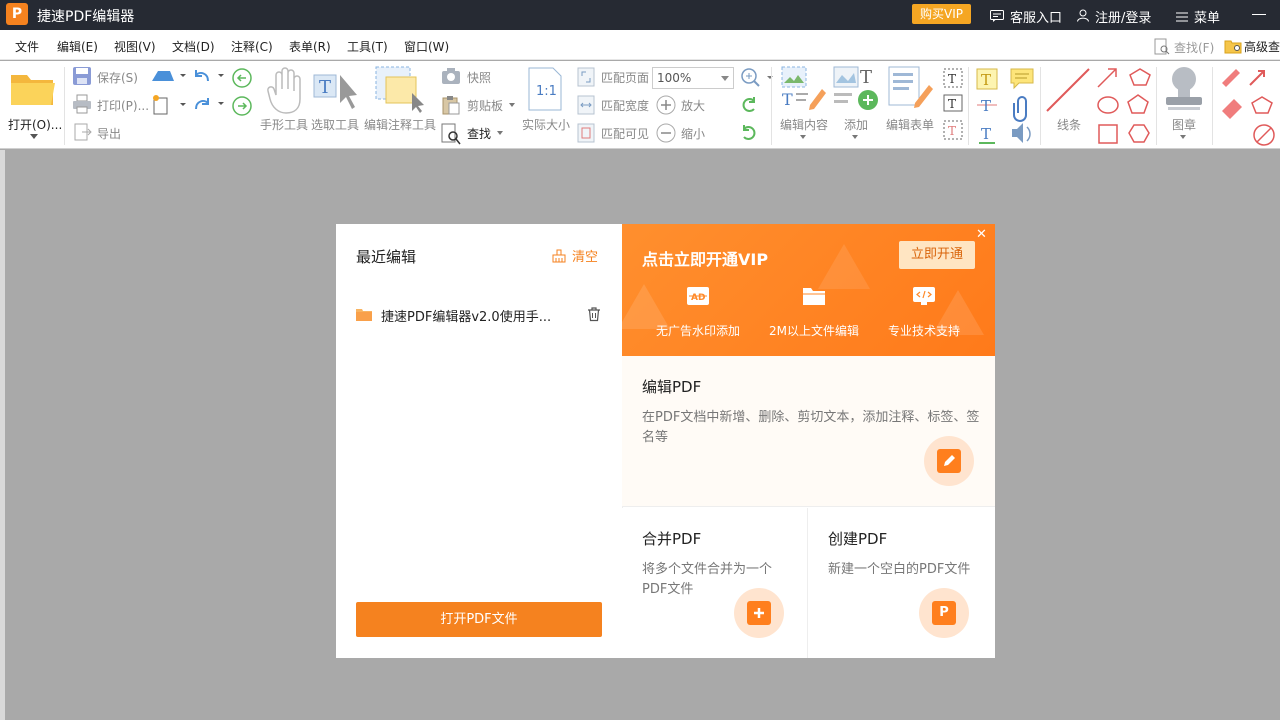  What do you see at coordinates (169, 77) in the screenshot?
I see `cloud-icon` at bounding box center [169, 77].